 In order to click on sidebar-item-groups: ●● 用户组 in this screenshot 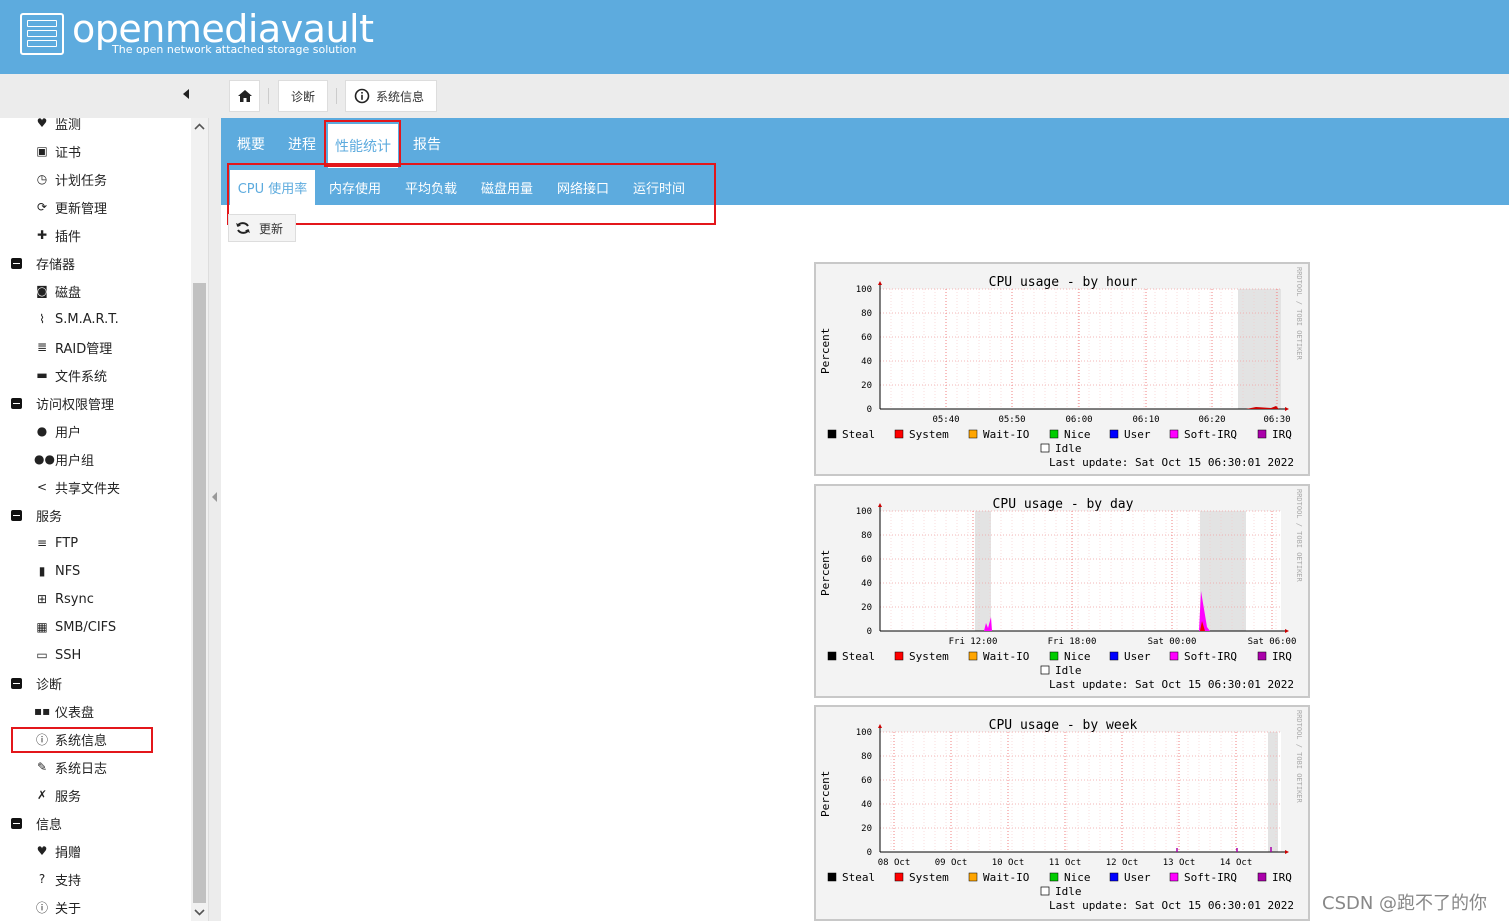, I will do `click(64, 459)`.